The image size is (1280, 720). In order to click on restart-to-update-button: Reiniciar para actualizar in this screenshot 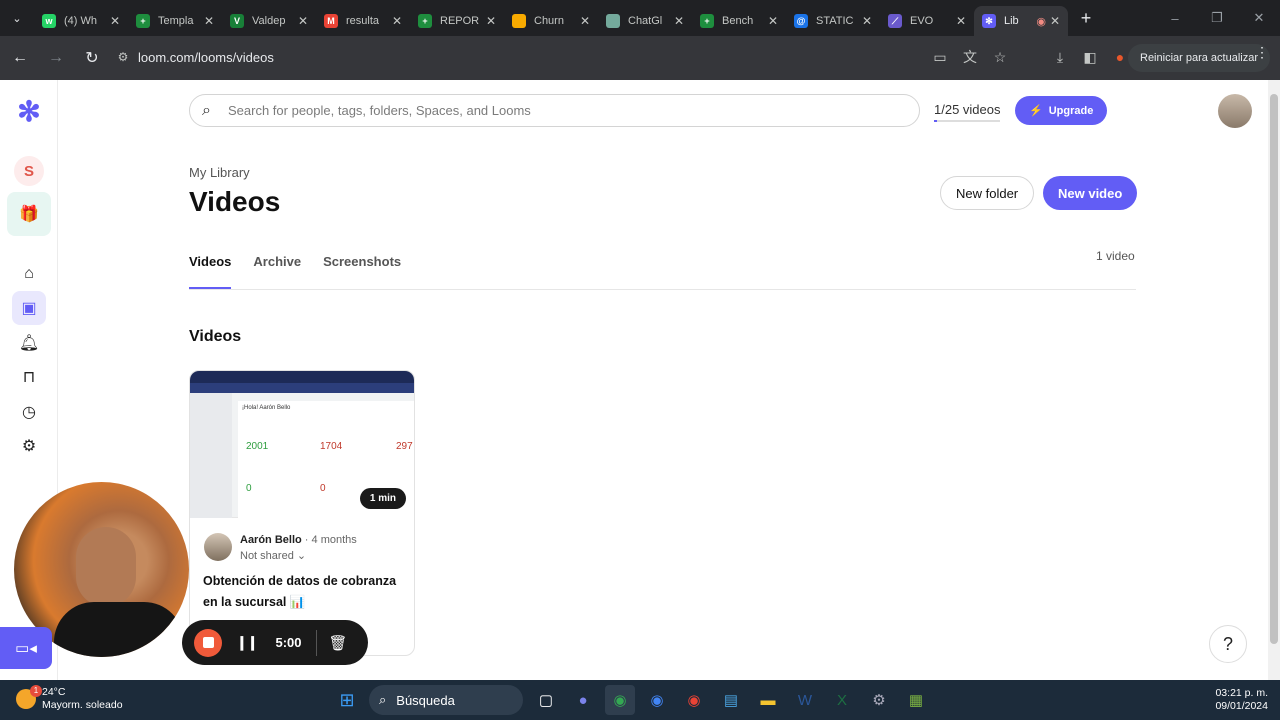, I will do `click(1199, 58)`.